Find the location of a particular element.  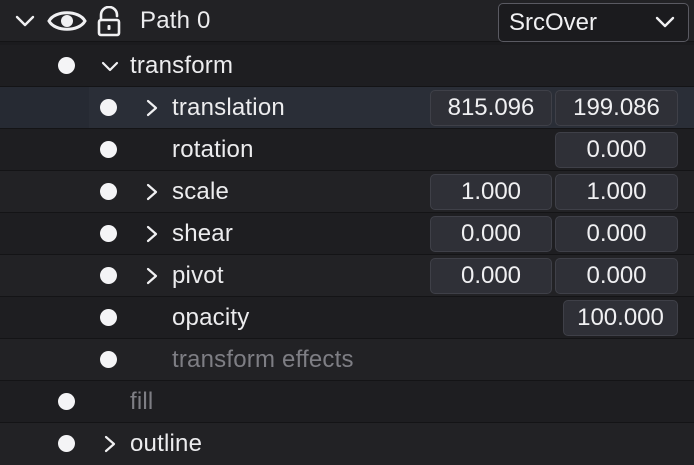

rotation-row: rotation 0.000 is located at coordinates (347, 150).